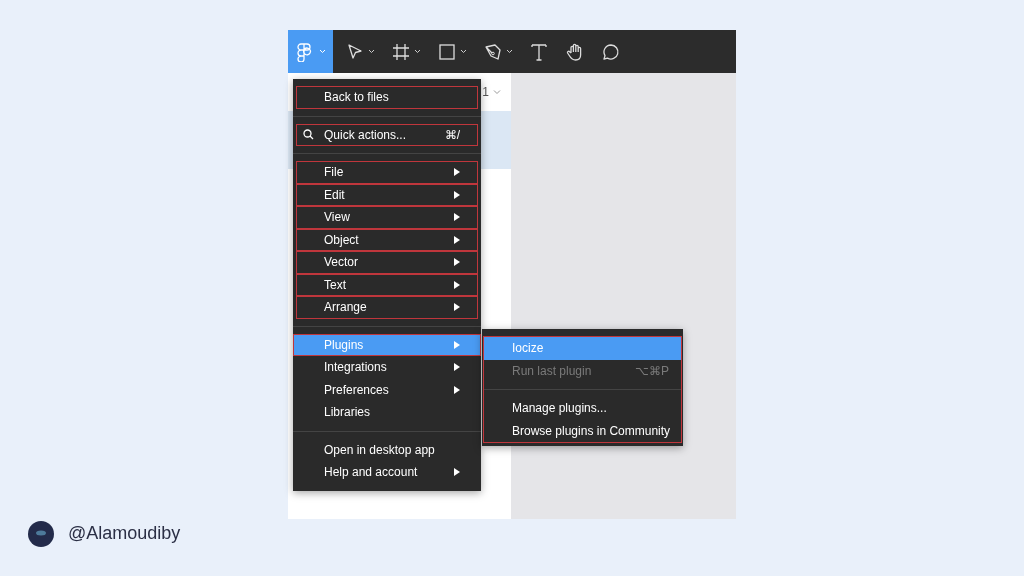  What do you see at coordinates (387, 412) in the screenshot?
I see `menu-item: Libraries` at bounding box center [387, 412].